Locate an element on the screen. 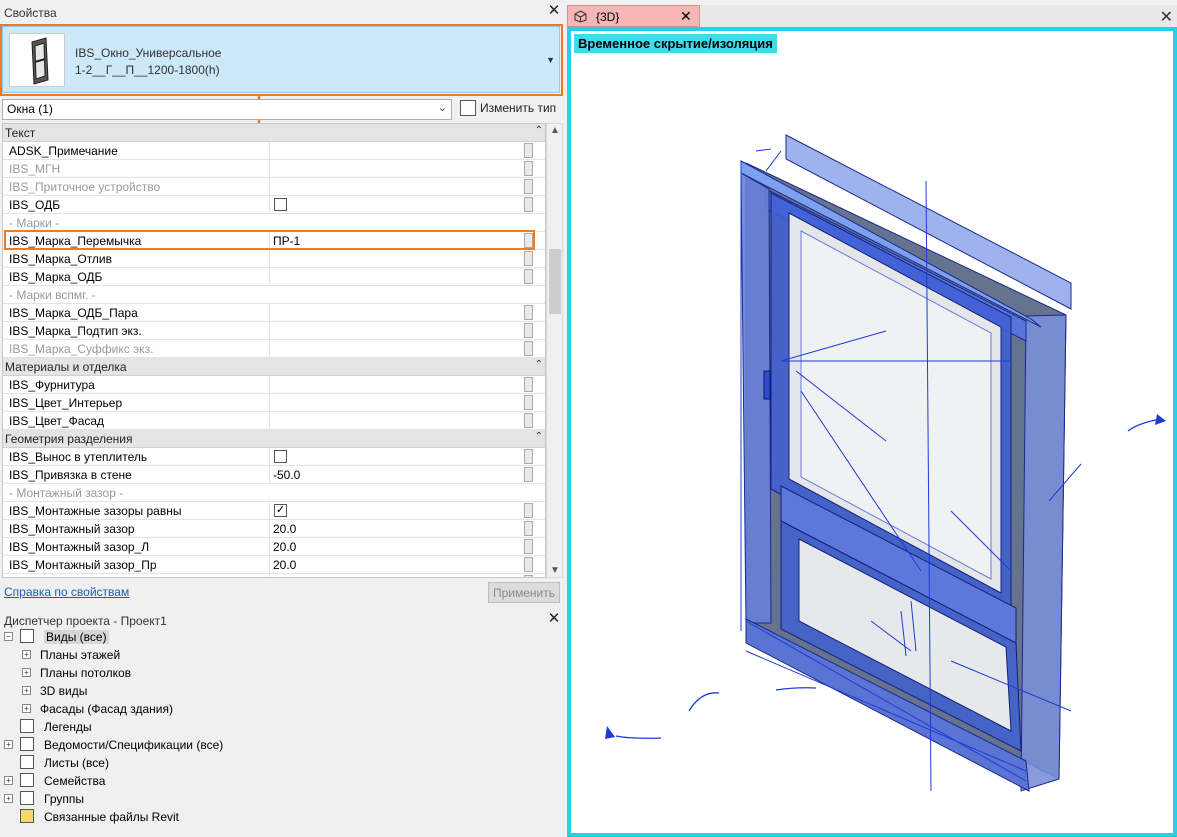 This screenshot has width=1177, height=837. property-row: IBS_Марка_Перемычка ПР-1 is located at coordinates (274, 241).